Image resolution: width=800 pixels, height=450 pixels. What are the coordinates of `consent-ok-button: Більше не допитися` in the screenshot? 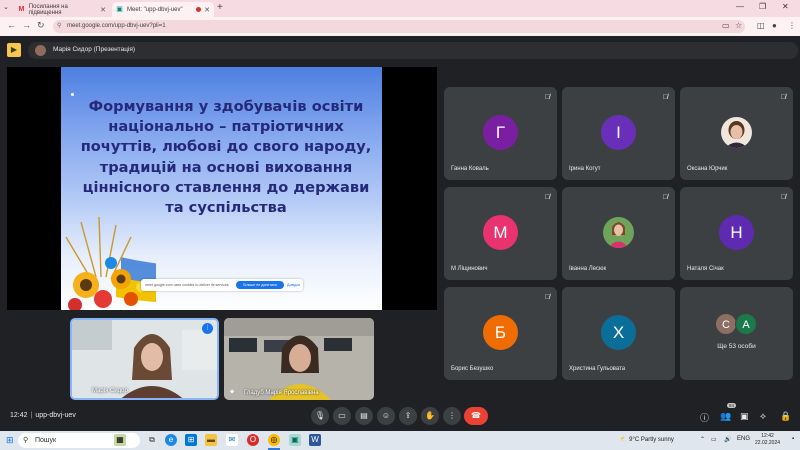 It's located at (260, 285).